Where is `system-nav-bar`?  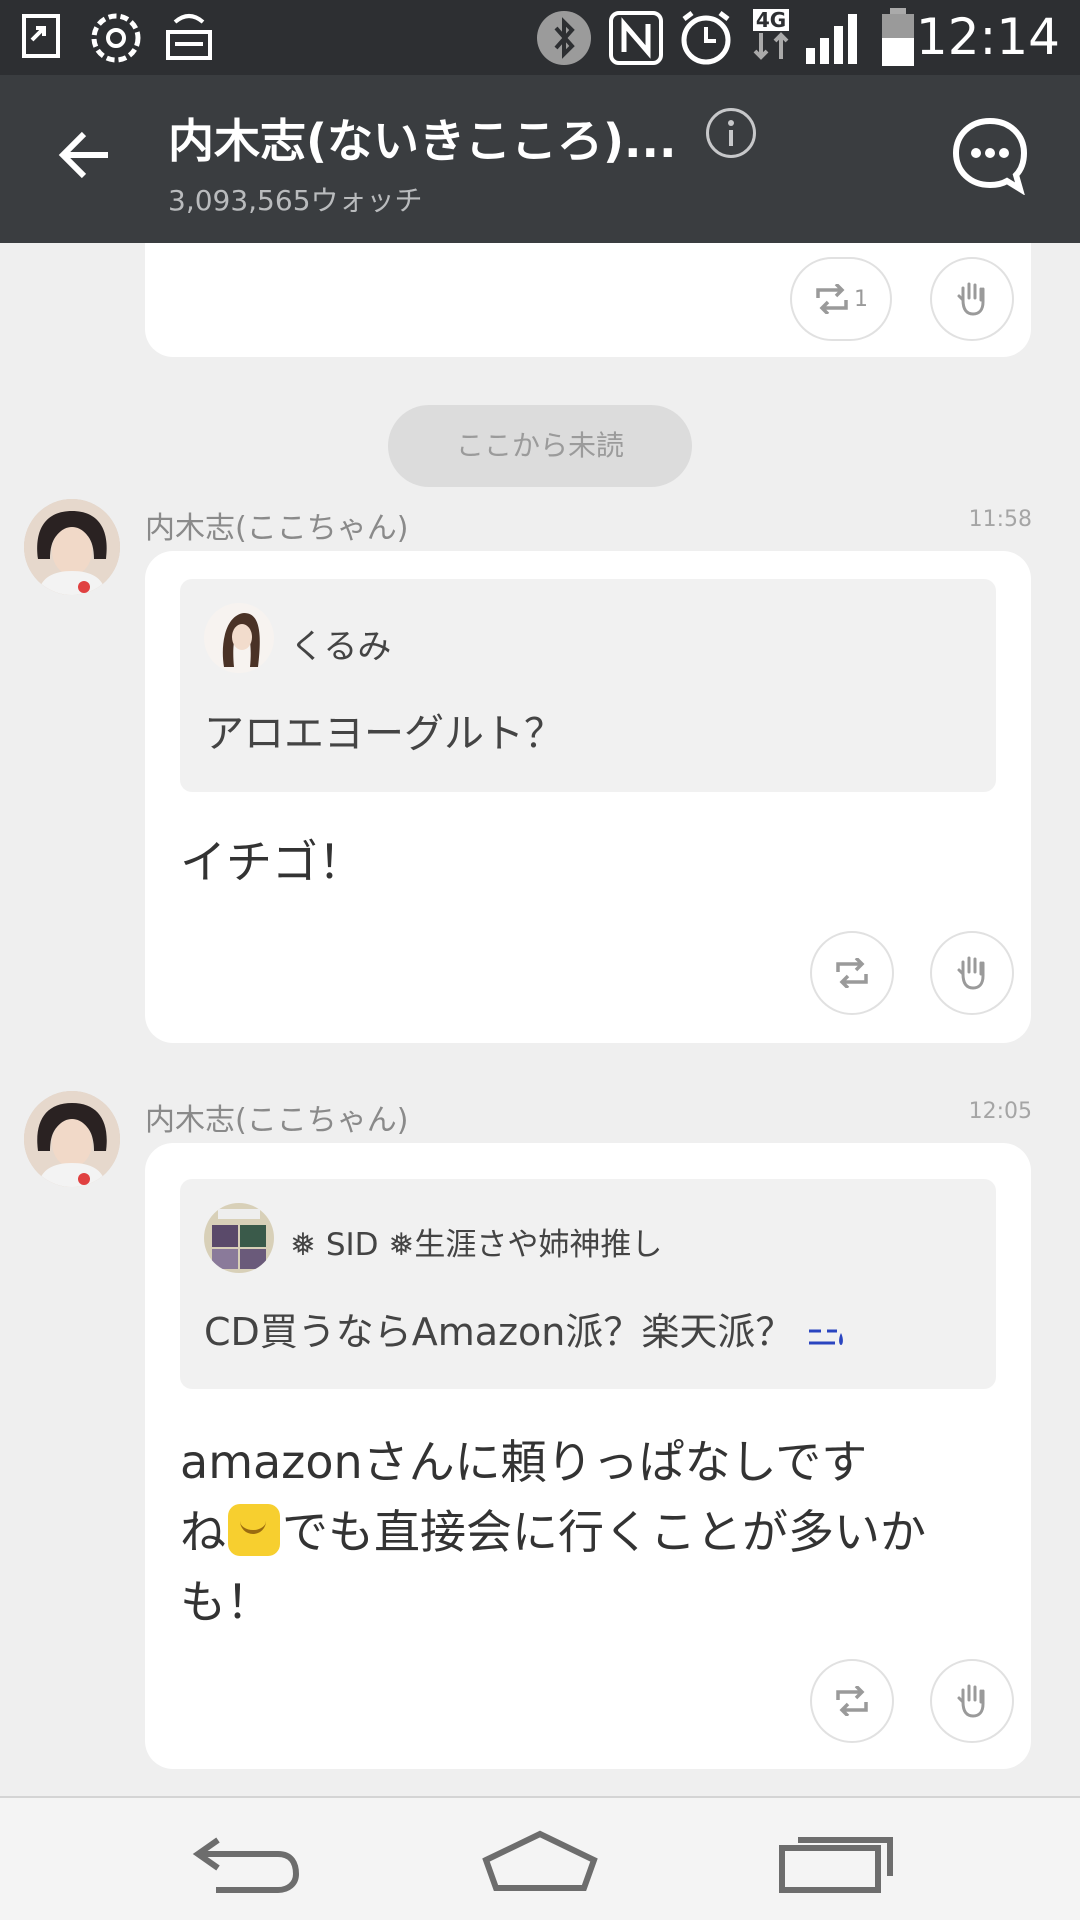
system-nav-bar is located at coordinates (540, 1858).